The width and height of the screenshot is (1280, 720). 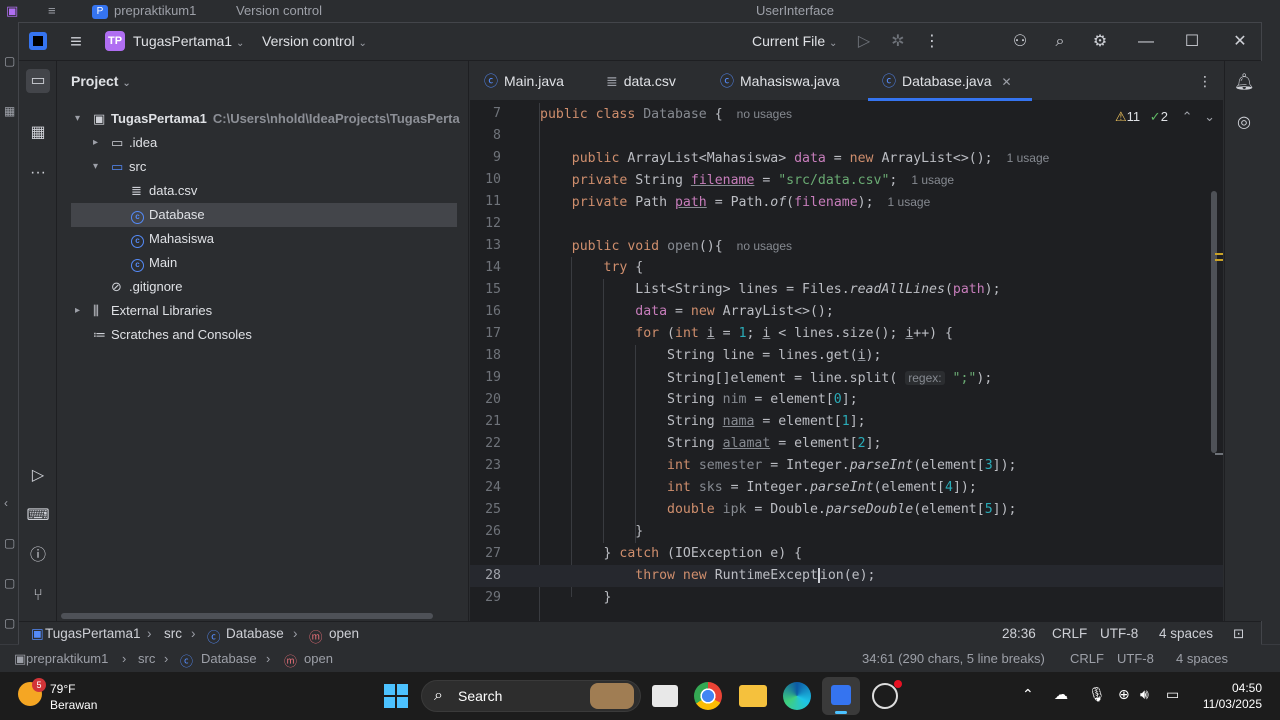 What do you see at coordinates (38, 476) in the screenshot?
I see `services-run-icon: ▷` at bounding box center [38, 476].